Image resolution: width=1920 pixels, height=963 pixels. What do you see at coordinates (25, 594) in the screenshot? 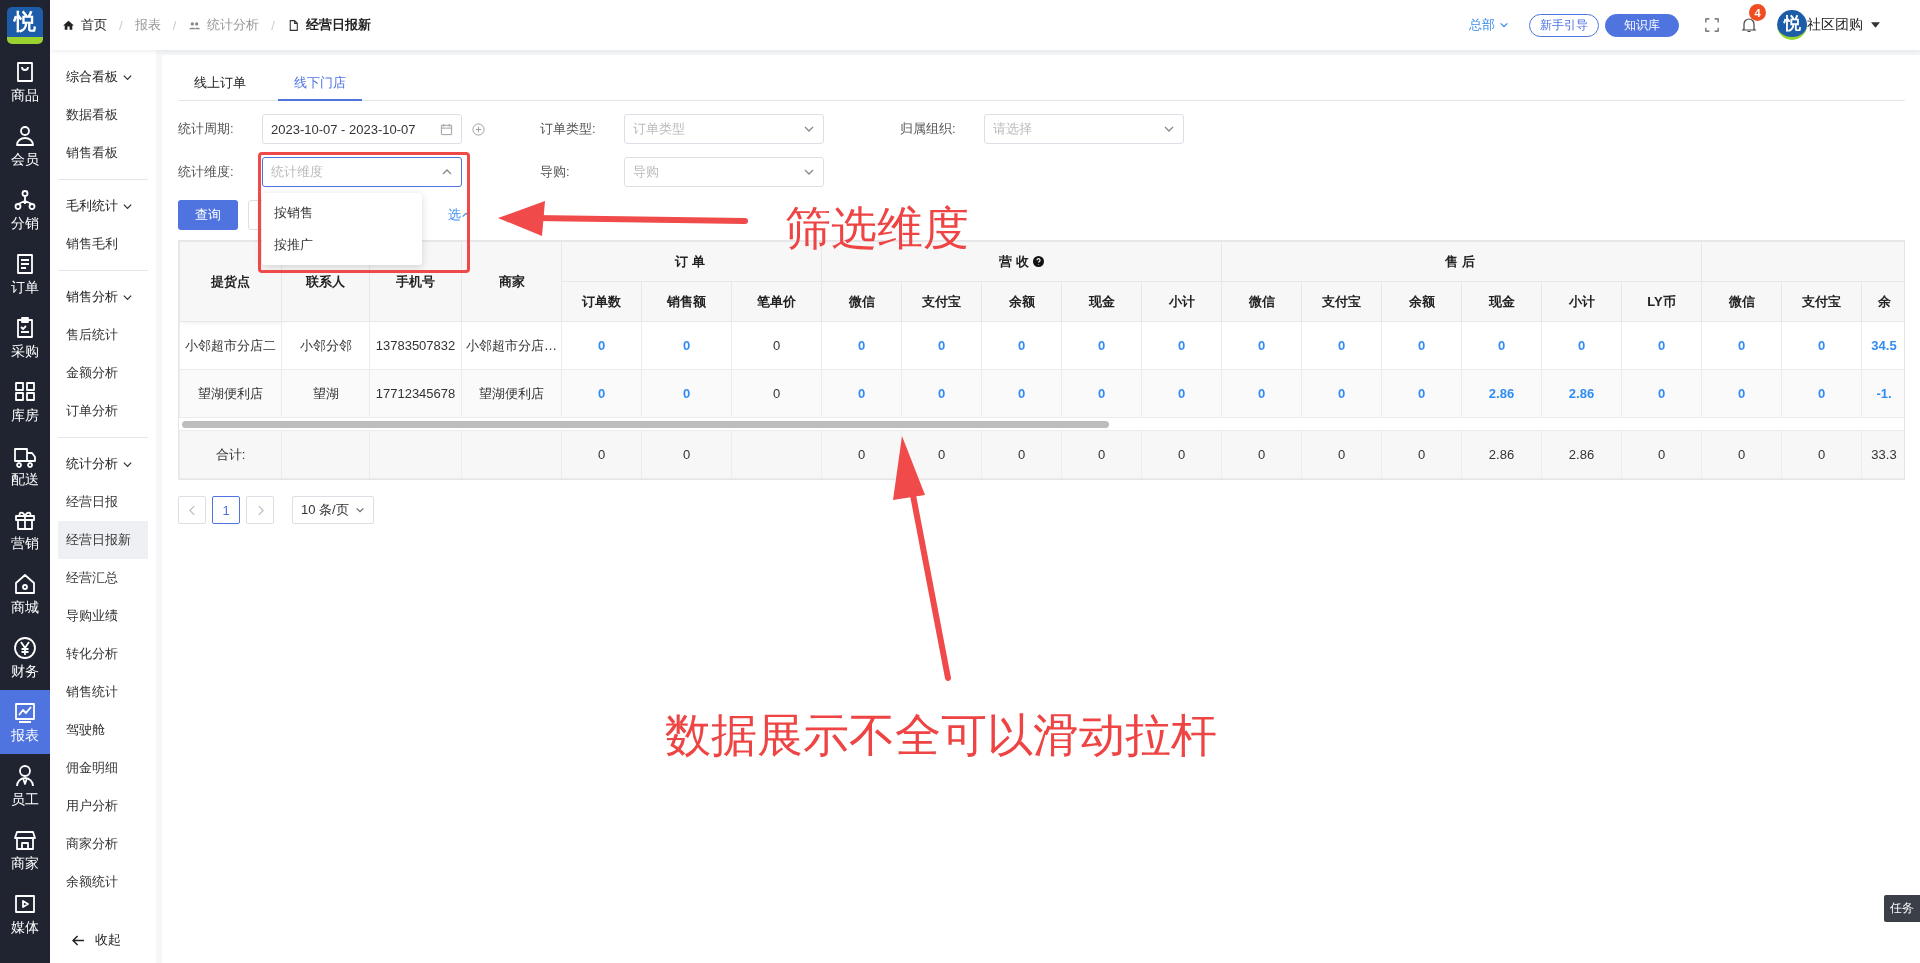
I see `rail-item: 商城` at bounding box center [25, 594].